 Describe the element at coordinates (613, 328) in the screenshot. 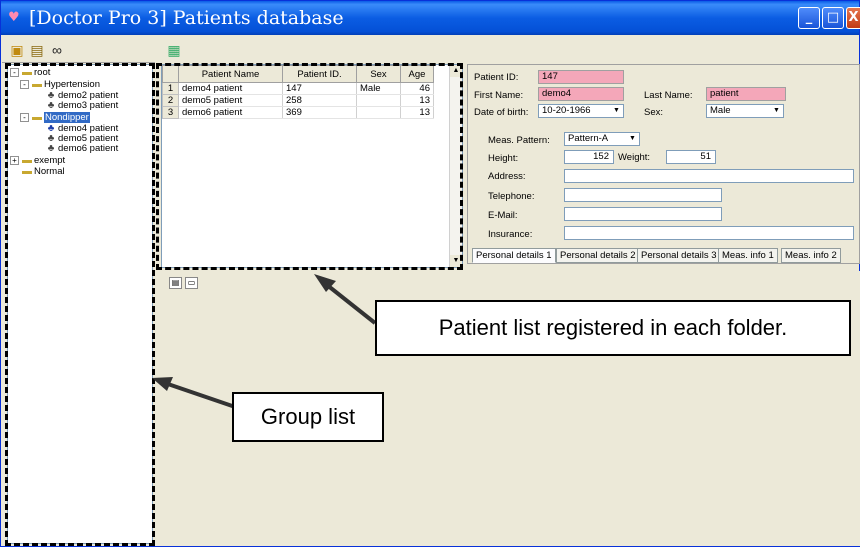

I see `patient-list-caption: Patient list registered in each folder.` at that location.